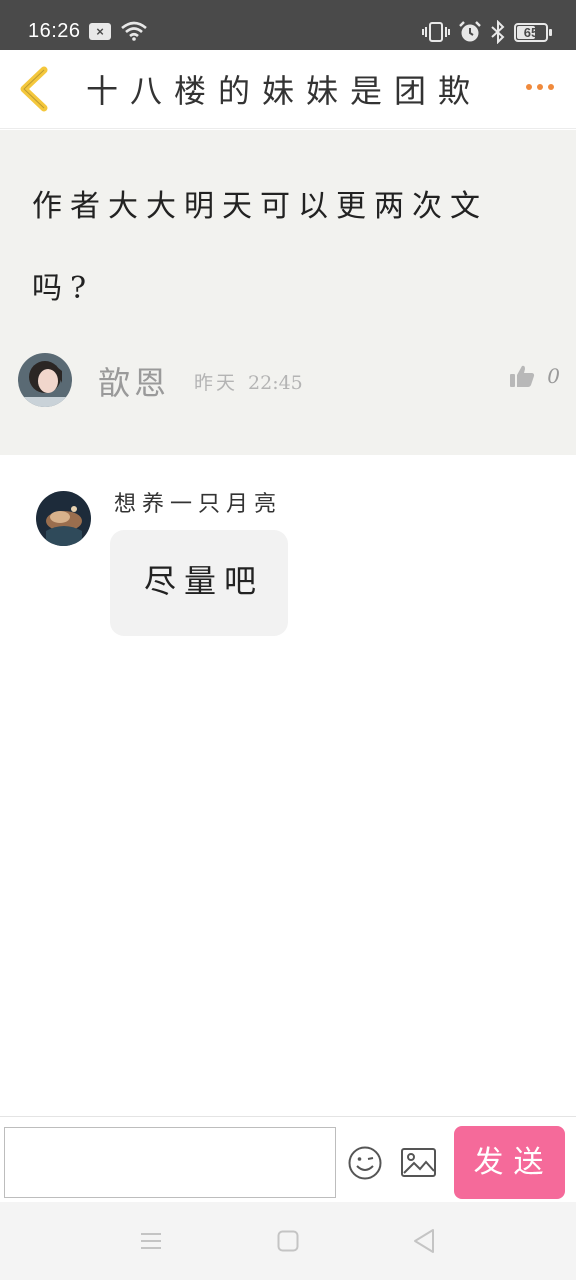 This screenshot has width=576, height=1280. Describe the element at coordinates (436, 32) in the screenshot. I see `vibrate-icon` at that location.